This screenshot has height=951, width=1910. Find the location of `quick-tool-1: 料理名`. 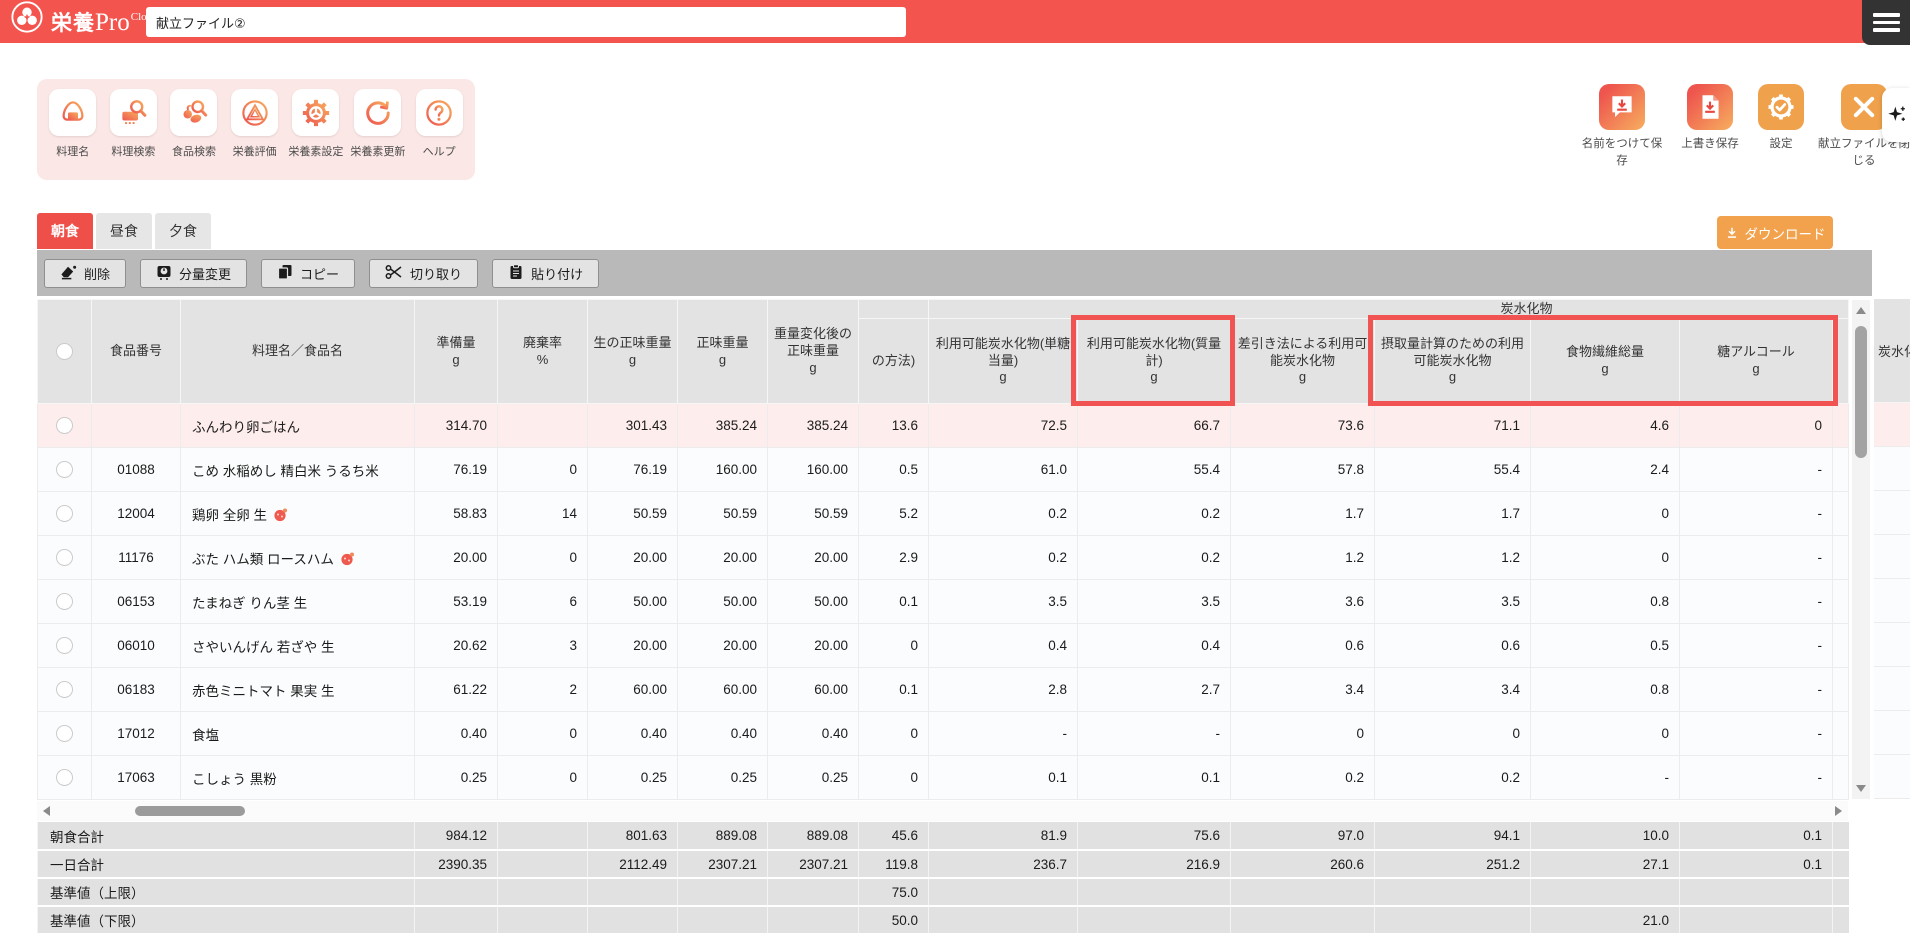

quick-tool-1: 料理名 is located at coordinates (73, 129).